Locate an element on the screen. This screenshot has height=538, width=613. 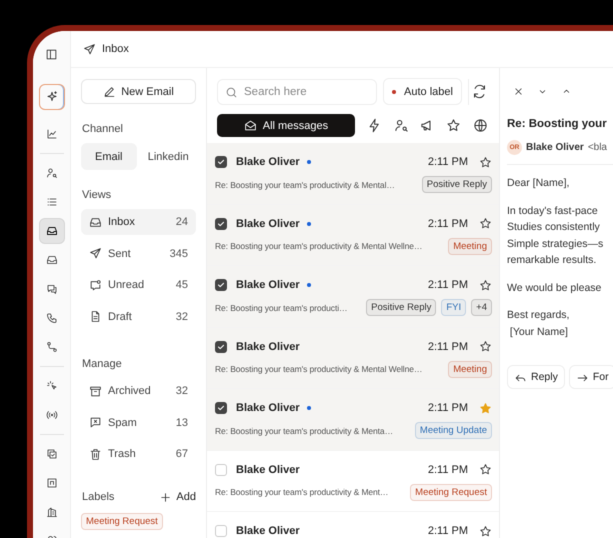
folder-item: Sent 345 is located at coordinates (138, 253).